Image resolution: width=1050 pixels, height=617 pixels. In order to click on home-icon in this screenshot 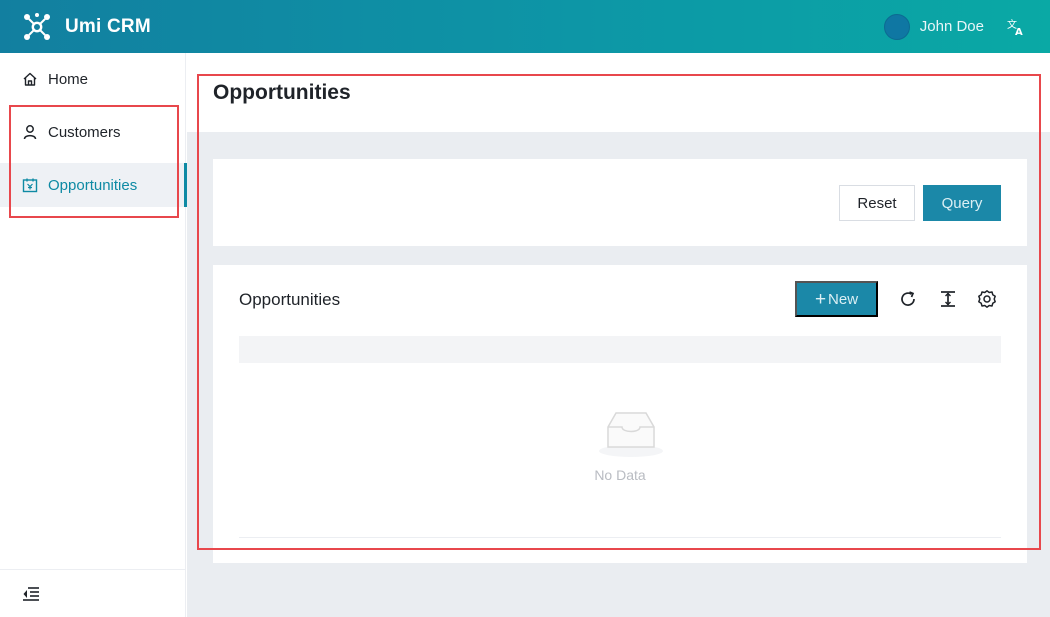, I will do `click(30, 79)`.